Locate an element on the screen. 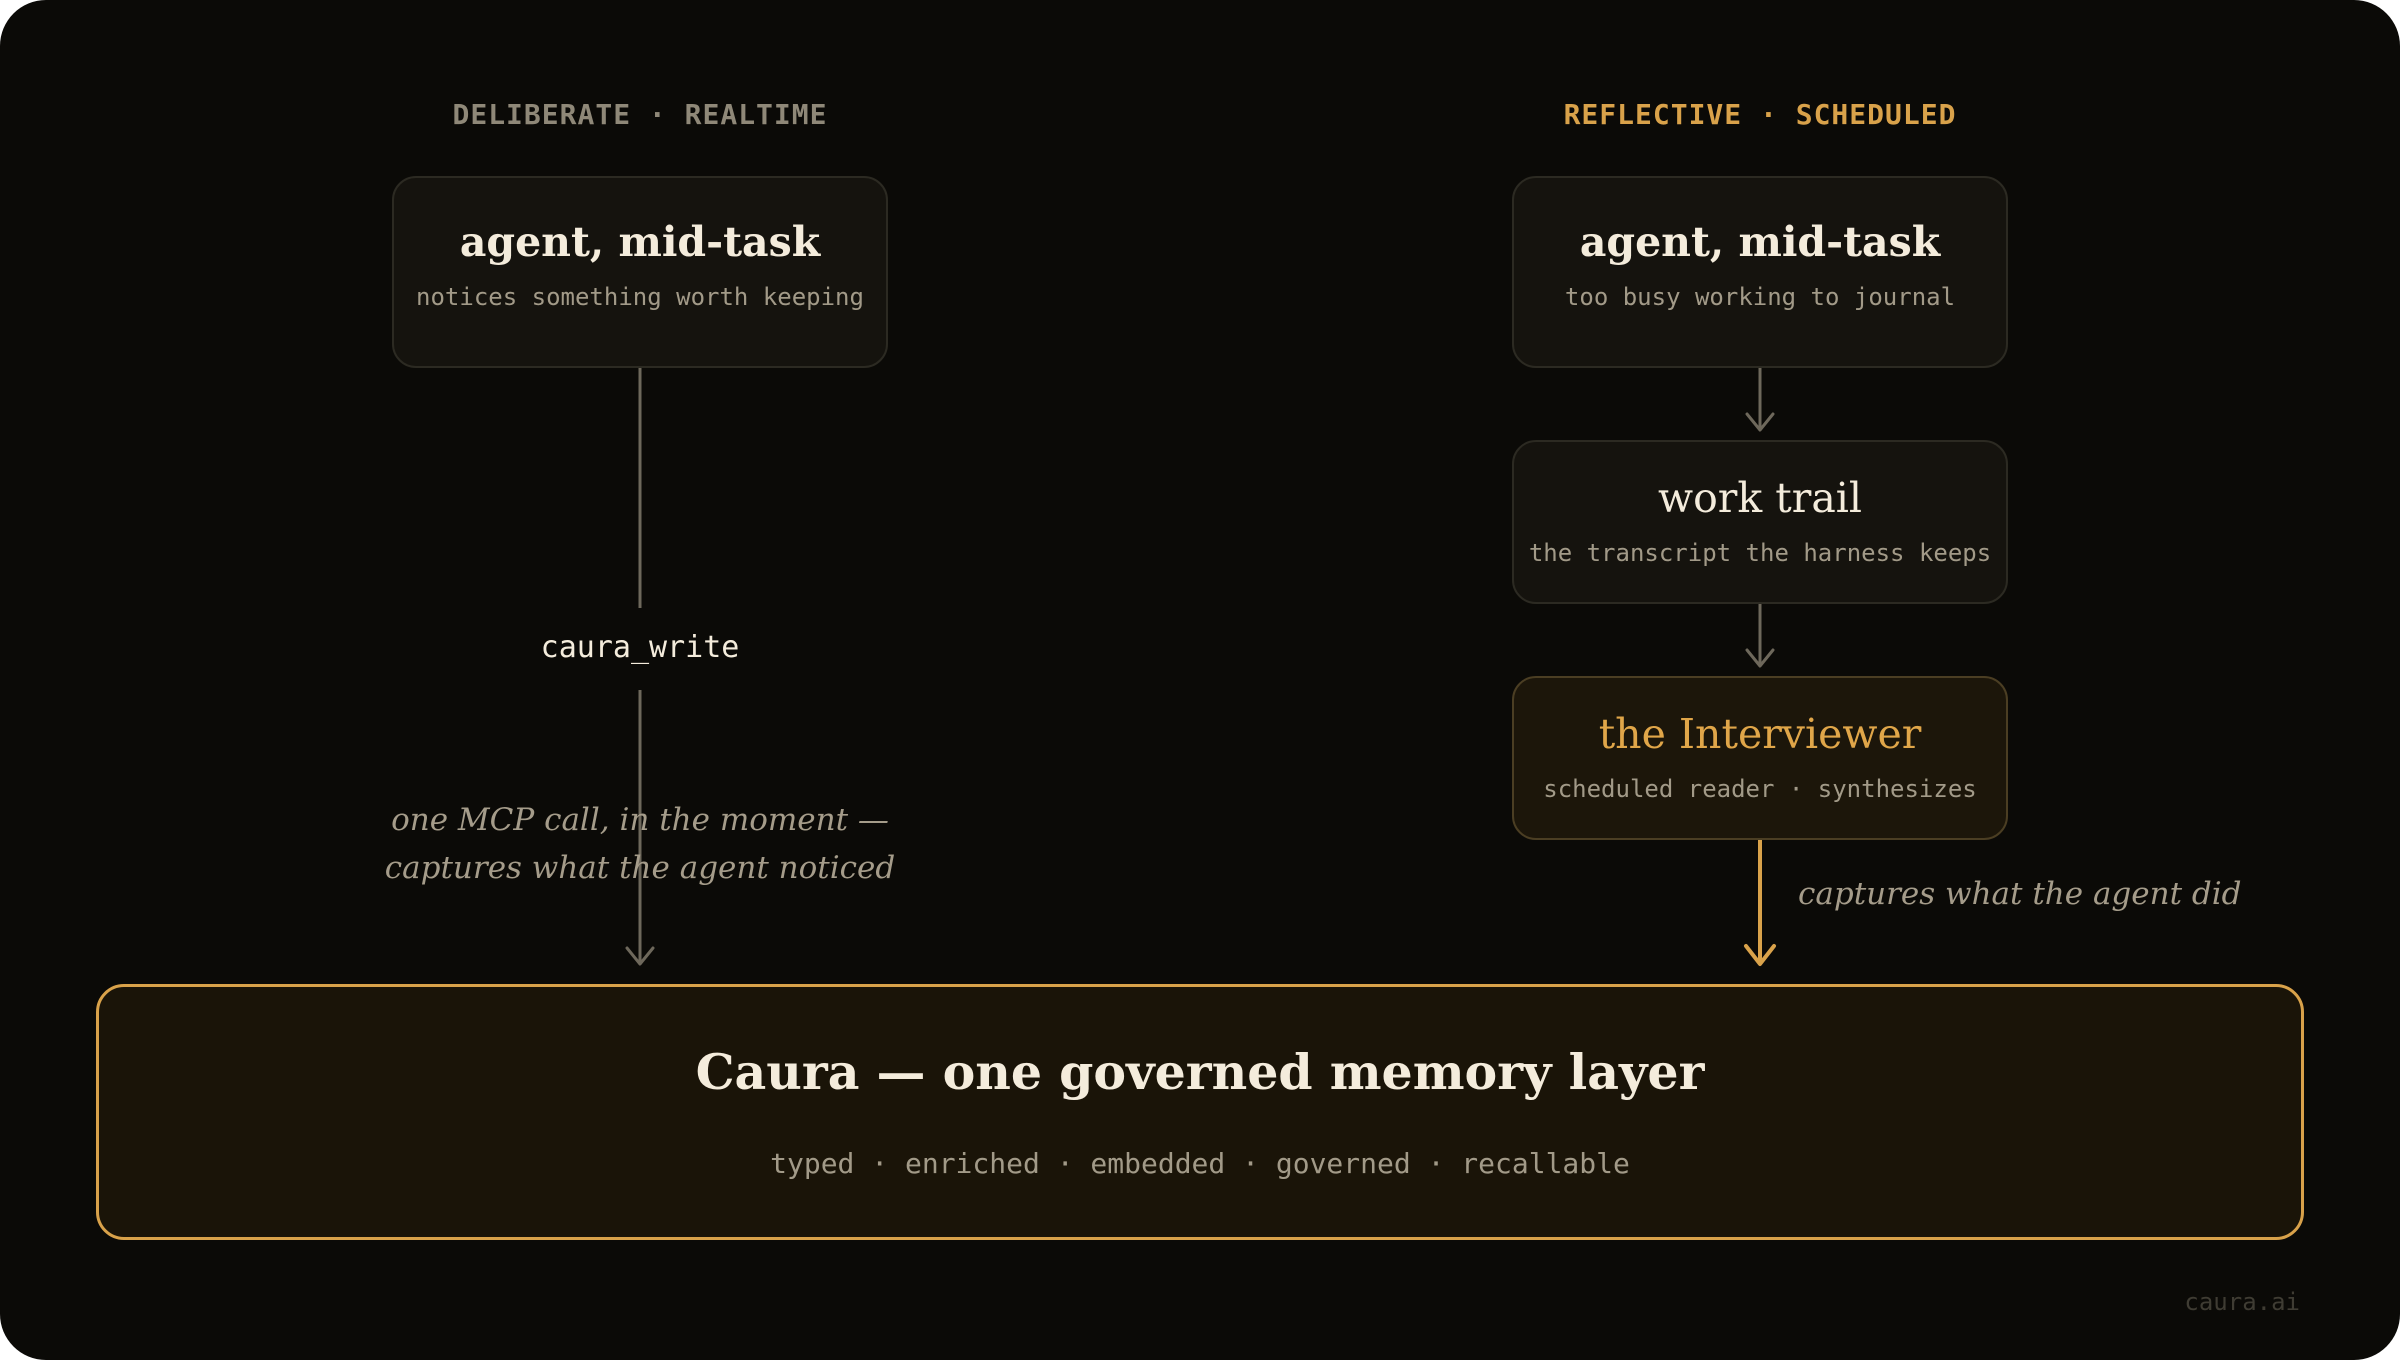  left-agent-subtitle: notices something worth keeping is located at coordinates (640, 297).